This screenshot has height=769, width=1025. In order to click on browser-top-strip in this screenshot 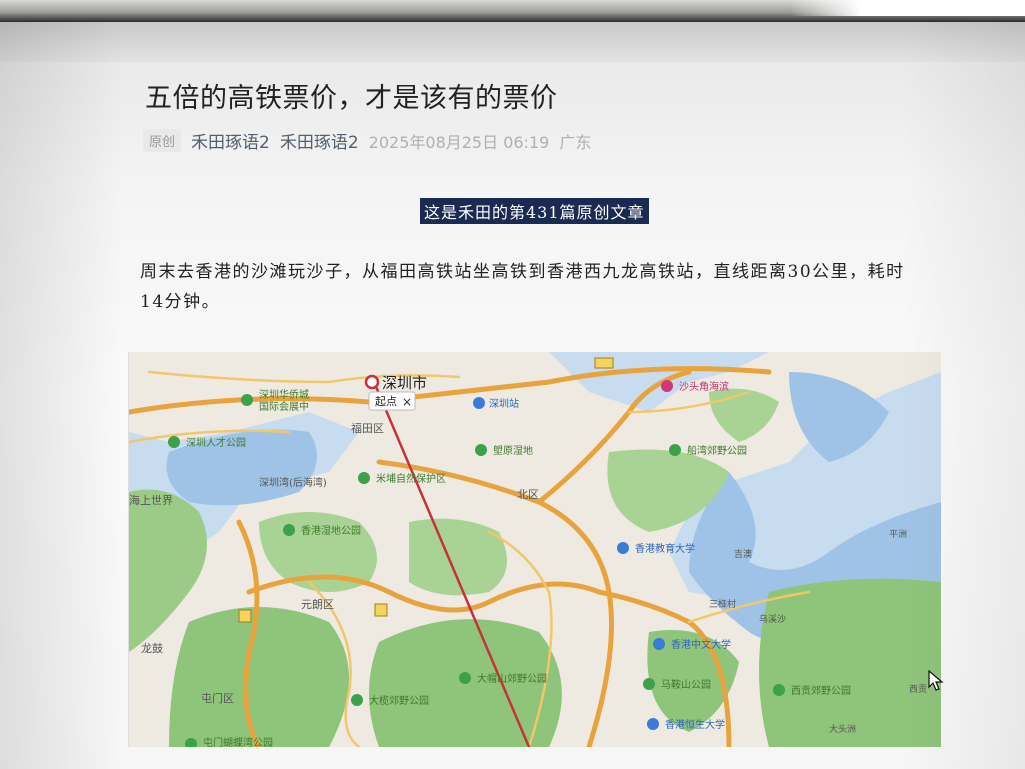, I will do `click(512, 42)`.